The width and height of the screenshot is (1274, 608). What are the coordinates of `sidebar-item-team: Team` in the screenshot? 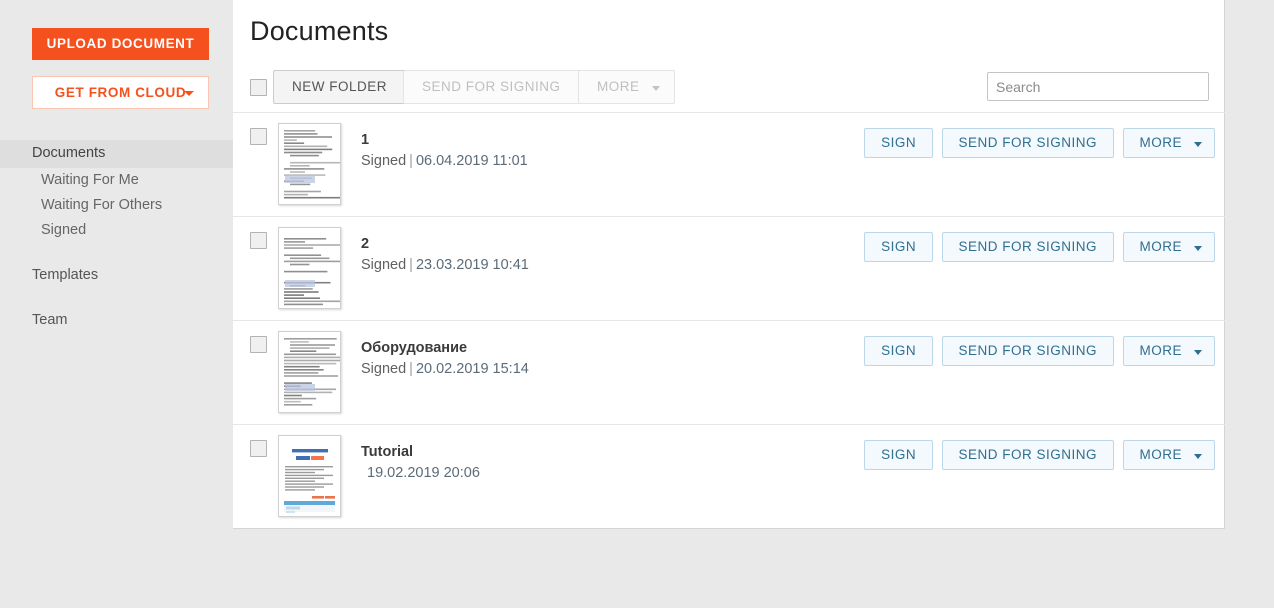 It's located at (116, 320).